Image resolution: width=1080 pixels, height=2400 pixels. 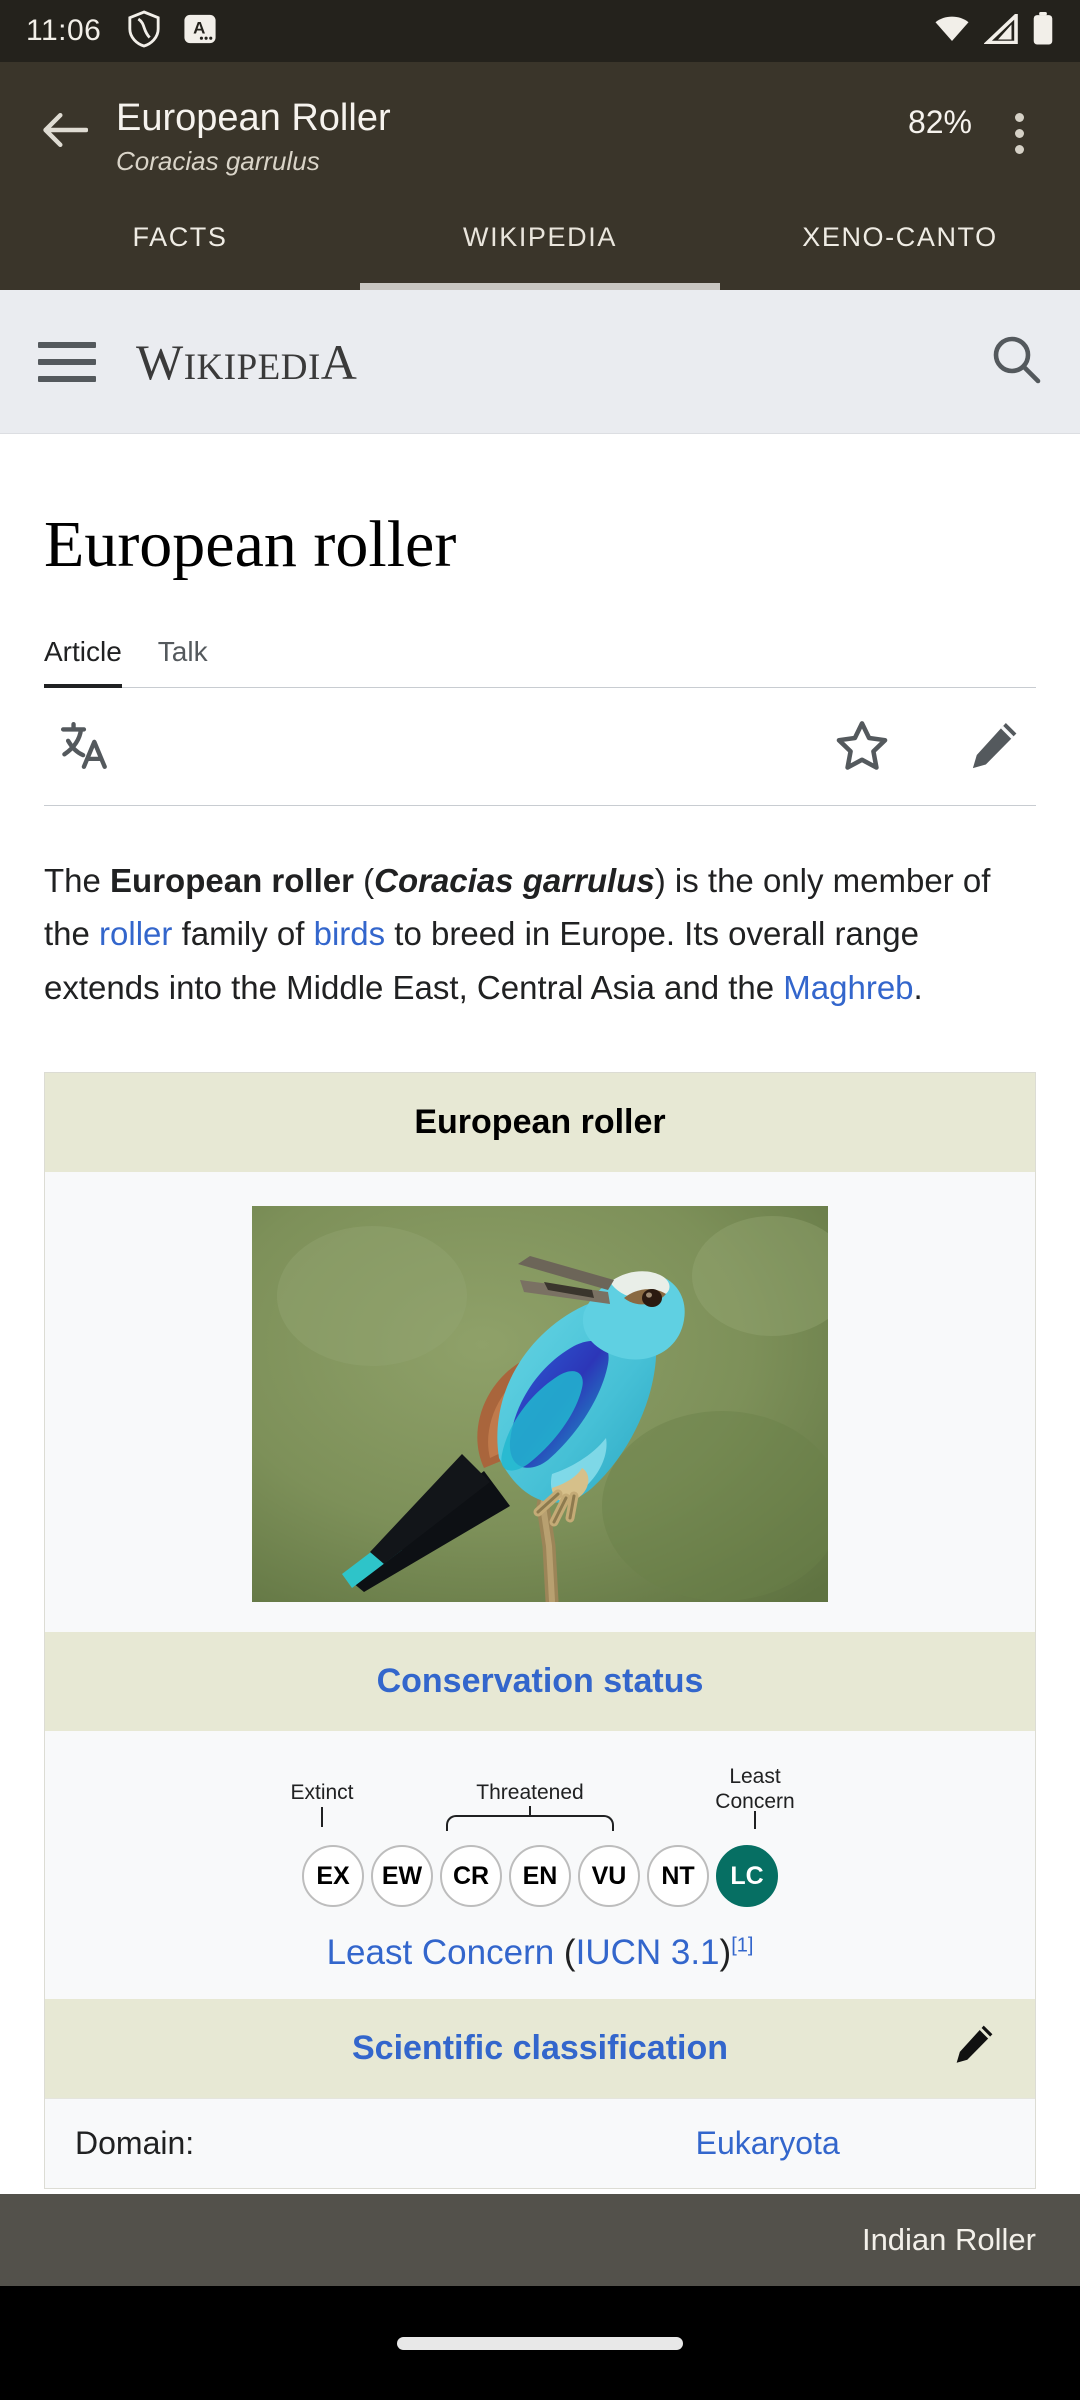 What do you see at coordinates (250, 544) in the screenshot?
I see `article-title: European roller` at bounding box center [250, 544].